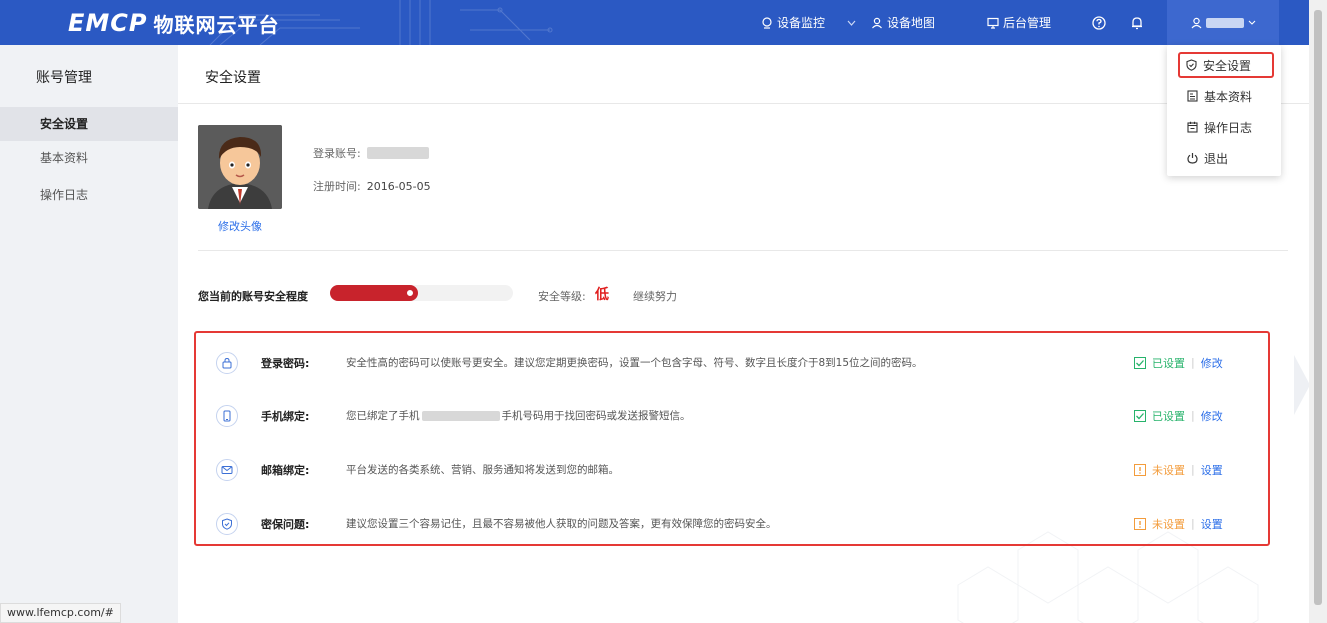 The width and height of the screenshot is (1327, 623). Describe the element at coordinates (285, 416) in the screenshot. I see `security-row-name: 手机绑定:` at that location.